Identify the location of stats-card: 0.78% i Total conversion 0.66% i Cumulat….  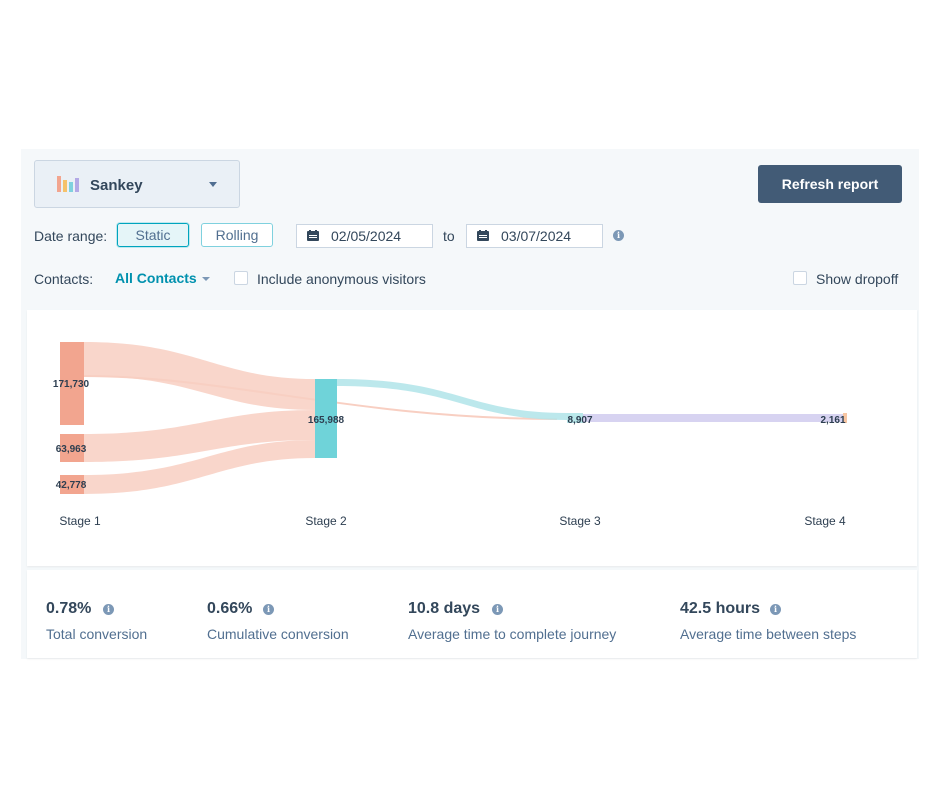
(472, 614).